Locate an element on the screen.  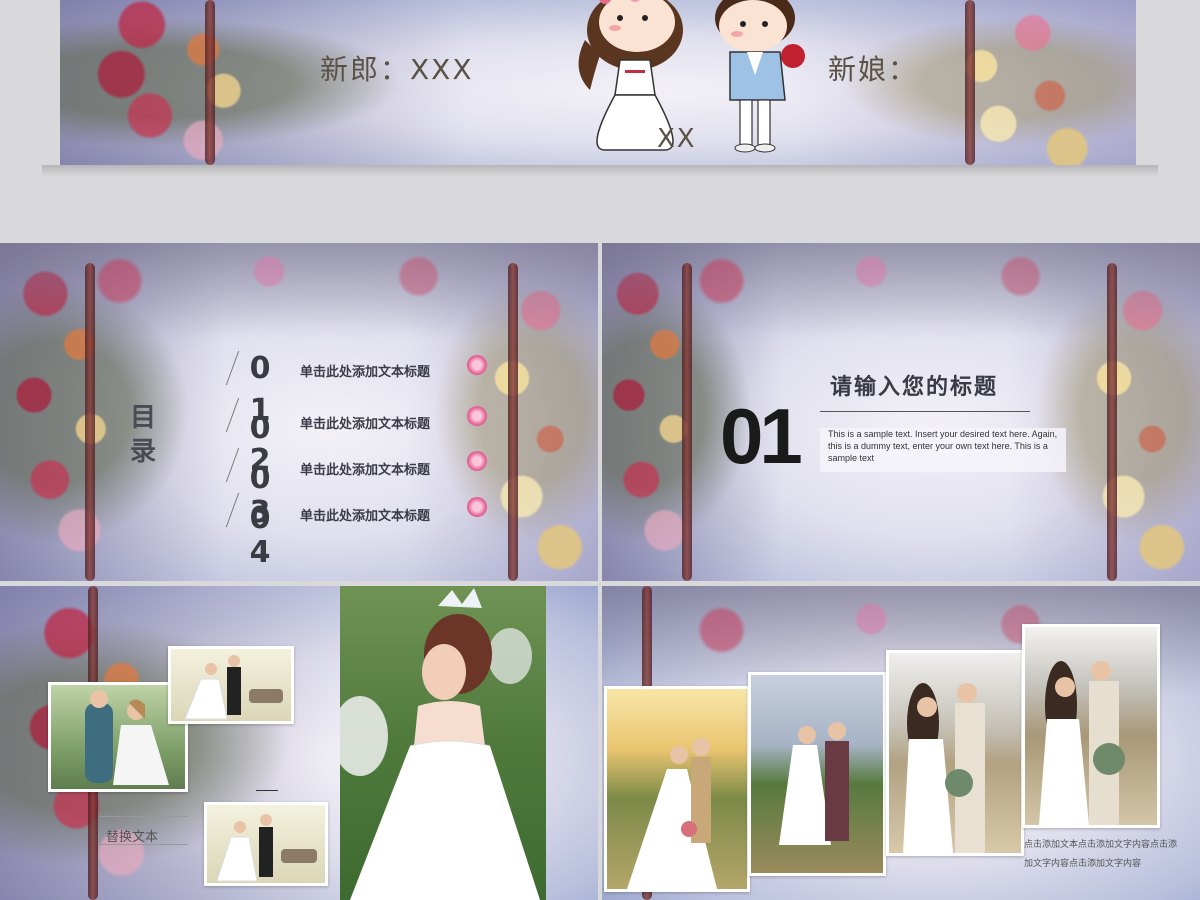
wedding-photo-sunset-kiss is located at coordinates (677, 789).